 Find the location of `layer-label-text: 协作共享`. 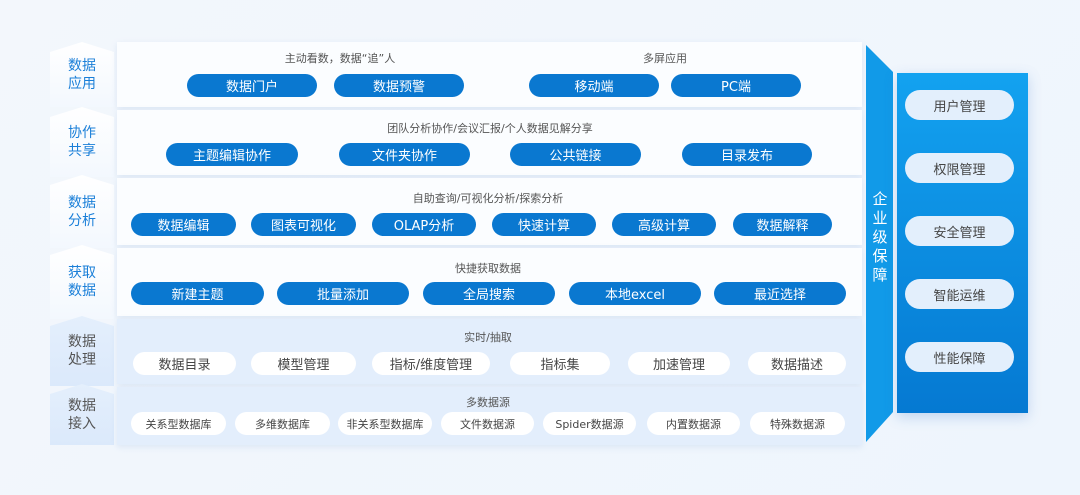

layer-label-text: 协作共享 is located at coordinates (82, 142).